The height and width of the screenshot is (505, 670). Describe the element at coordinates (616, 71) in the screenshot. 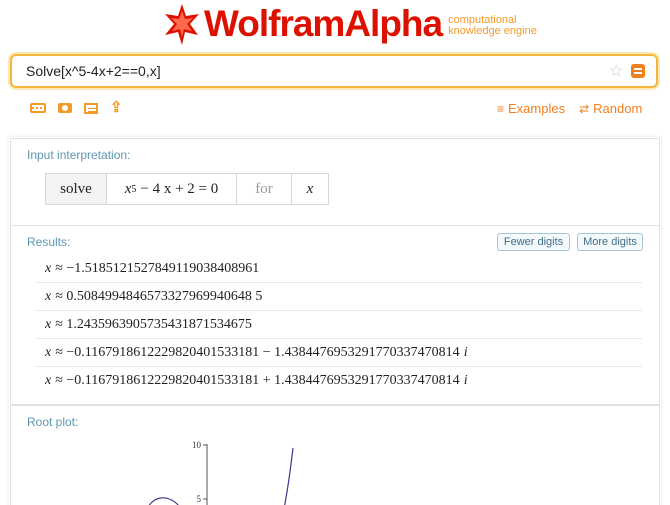

I see `star-icon: ☆` at that location.